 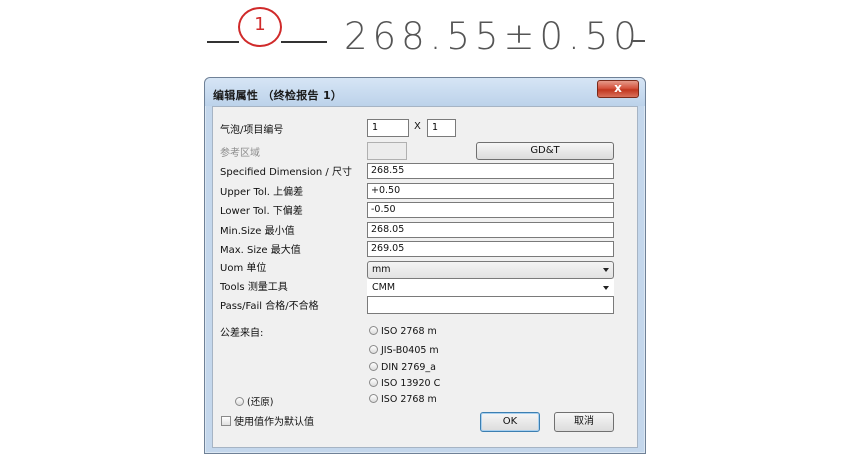 I want to click on restore-label: (还原), so click(x=260, y=402).